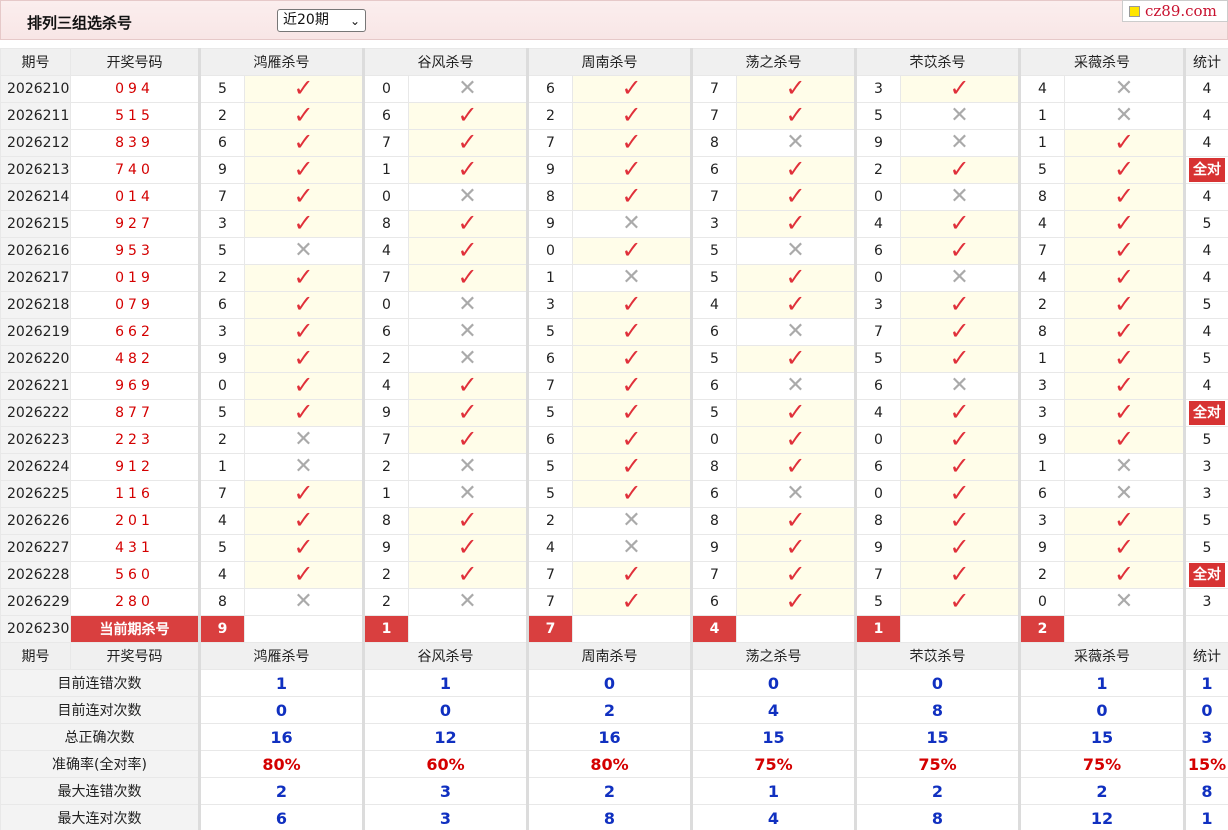  Describe the element at coordinates (35, 170) in the screenshot. I see `issue-cell: 2026213` at that location.